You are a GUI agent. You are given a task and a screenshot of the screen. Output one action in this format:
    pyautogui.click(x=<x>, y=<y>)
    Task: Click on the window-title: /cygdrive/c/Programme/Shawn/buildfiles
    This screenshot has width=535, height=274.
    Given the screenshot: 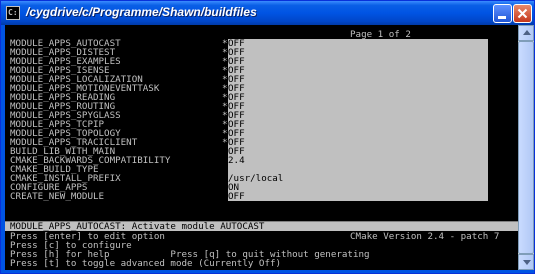 What is the action you would take?
    pyautogui.click(x=141, y=12)
    